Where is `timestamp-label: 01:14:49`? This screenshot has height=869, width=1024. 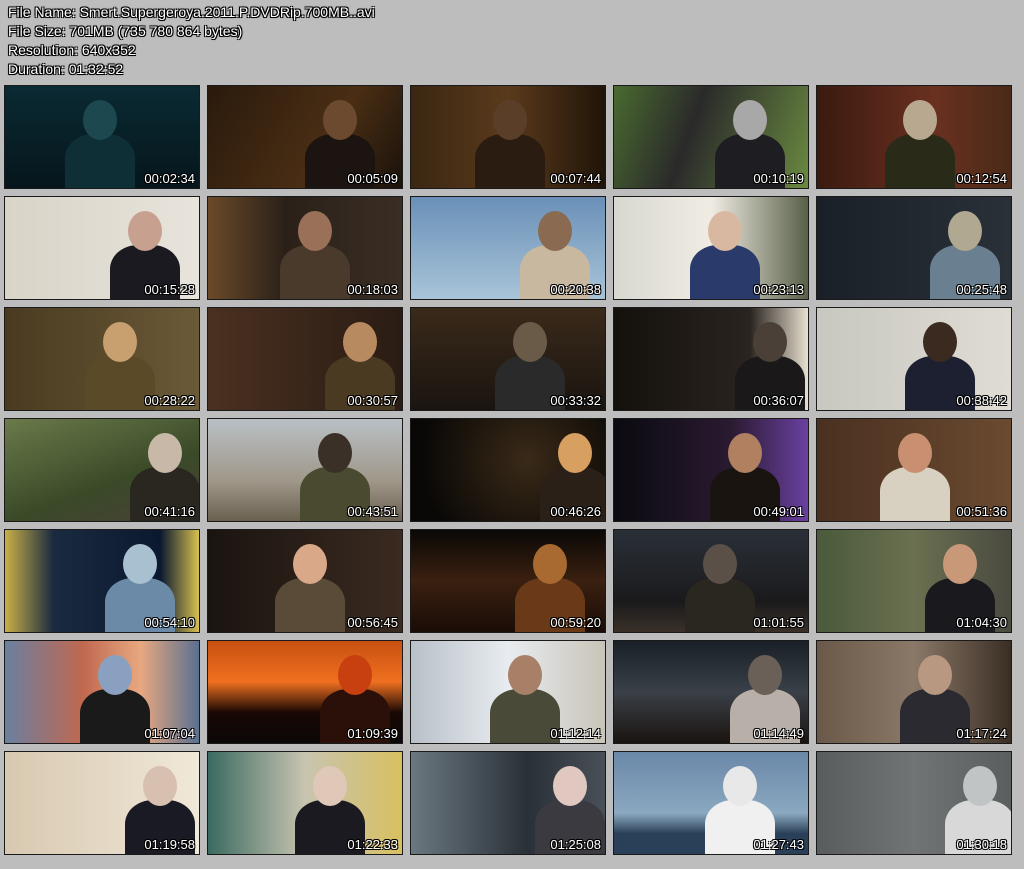 timestamp-label: 01:14:49 is located at coordinates (778, 733).